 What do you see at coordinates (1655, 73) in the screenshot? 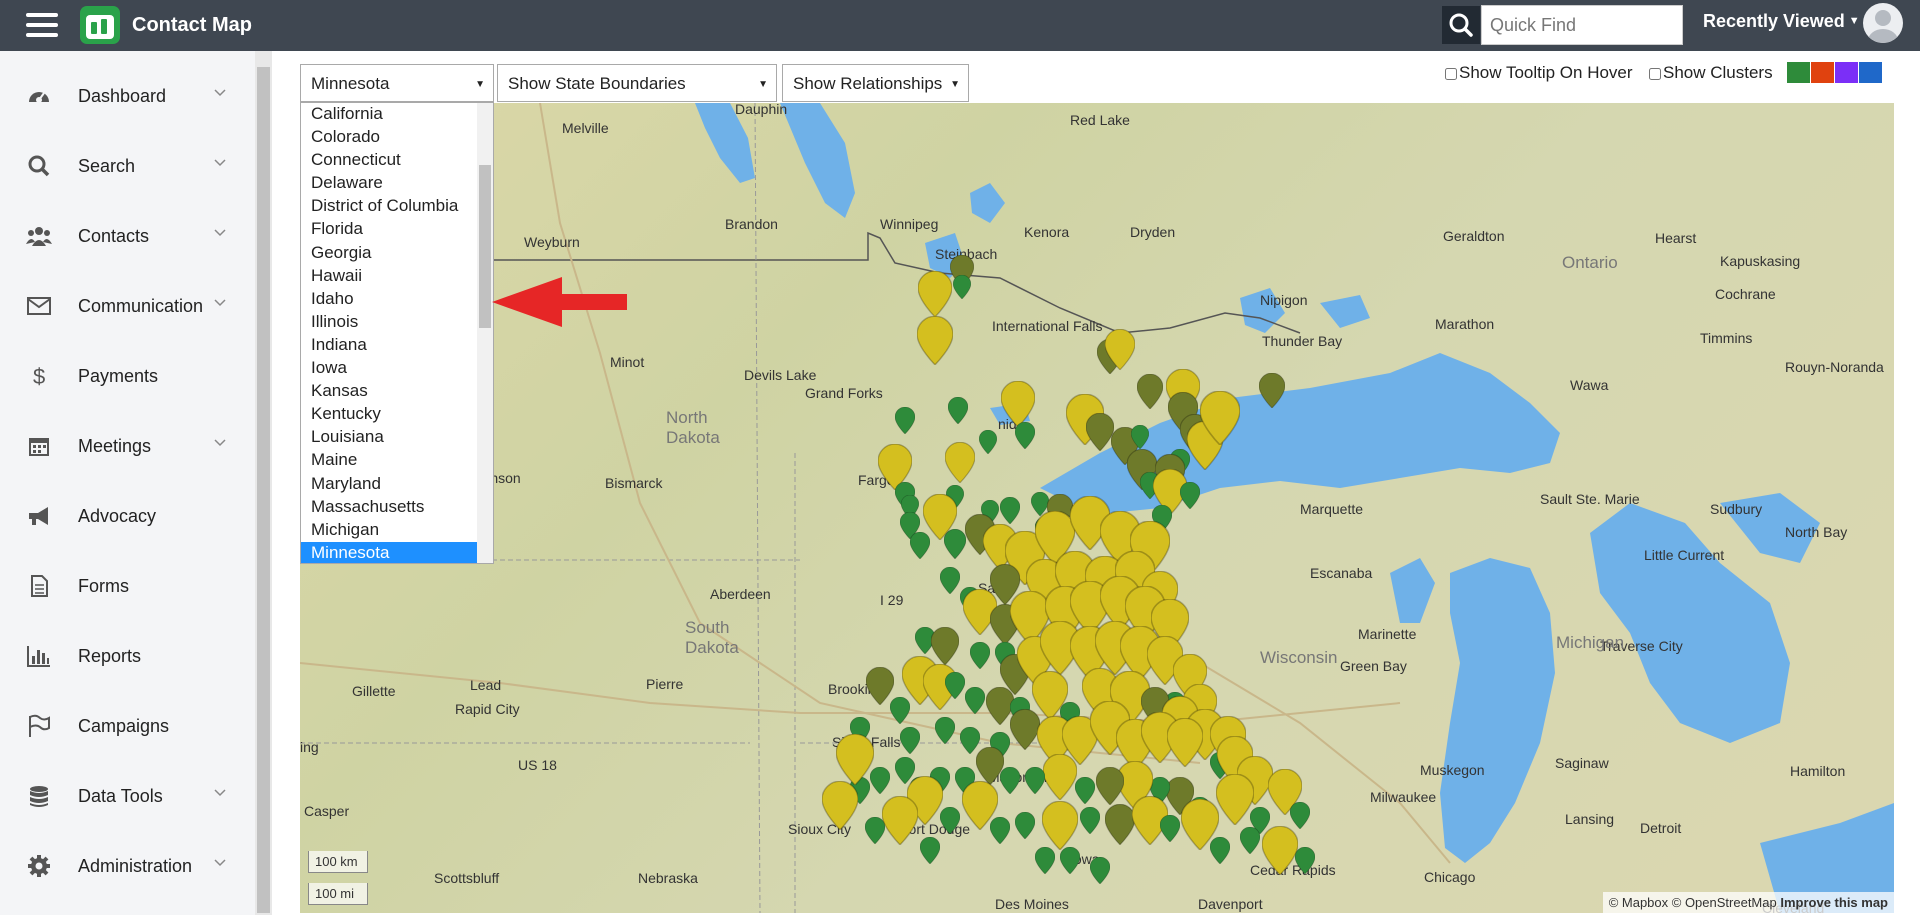
I see `clusters-checkbox-input` at bounding box center [1655, 73].